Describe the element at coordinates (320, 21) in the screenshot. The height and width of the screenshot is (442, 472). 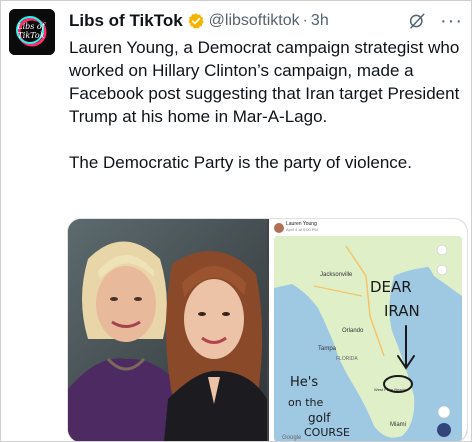
I see `timestamp: 3h` at that location.